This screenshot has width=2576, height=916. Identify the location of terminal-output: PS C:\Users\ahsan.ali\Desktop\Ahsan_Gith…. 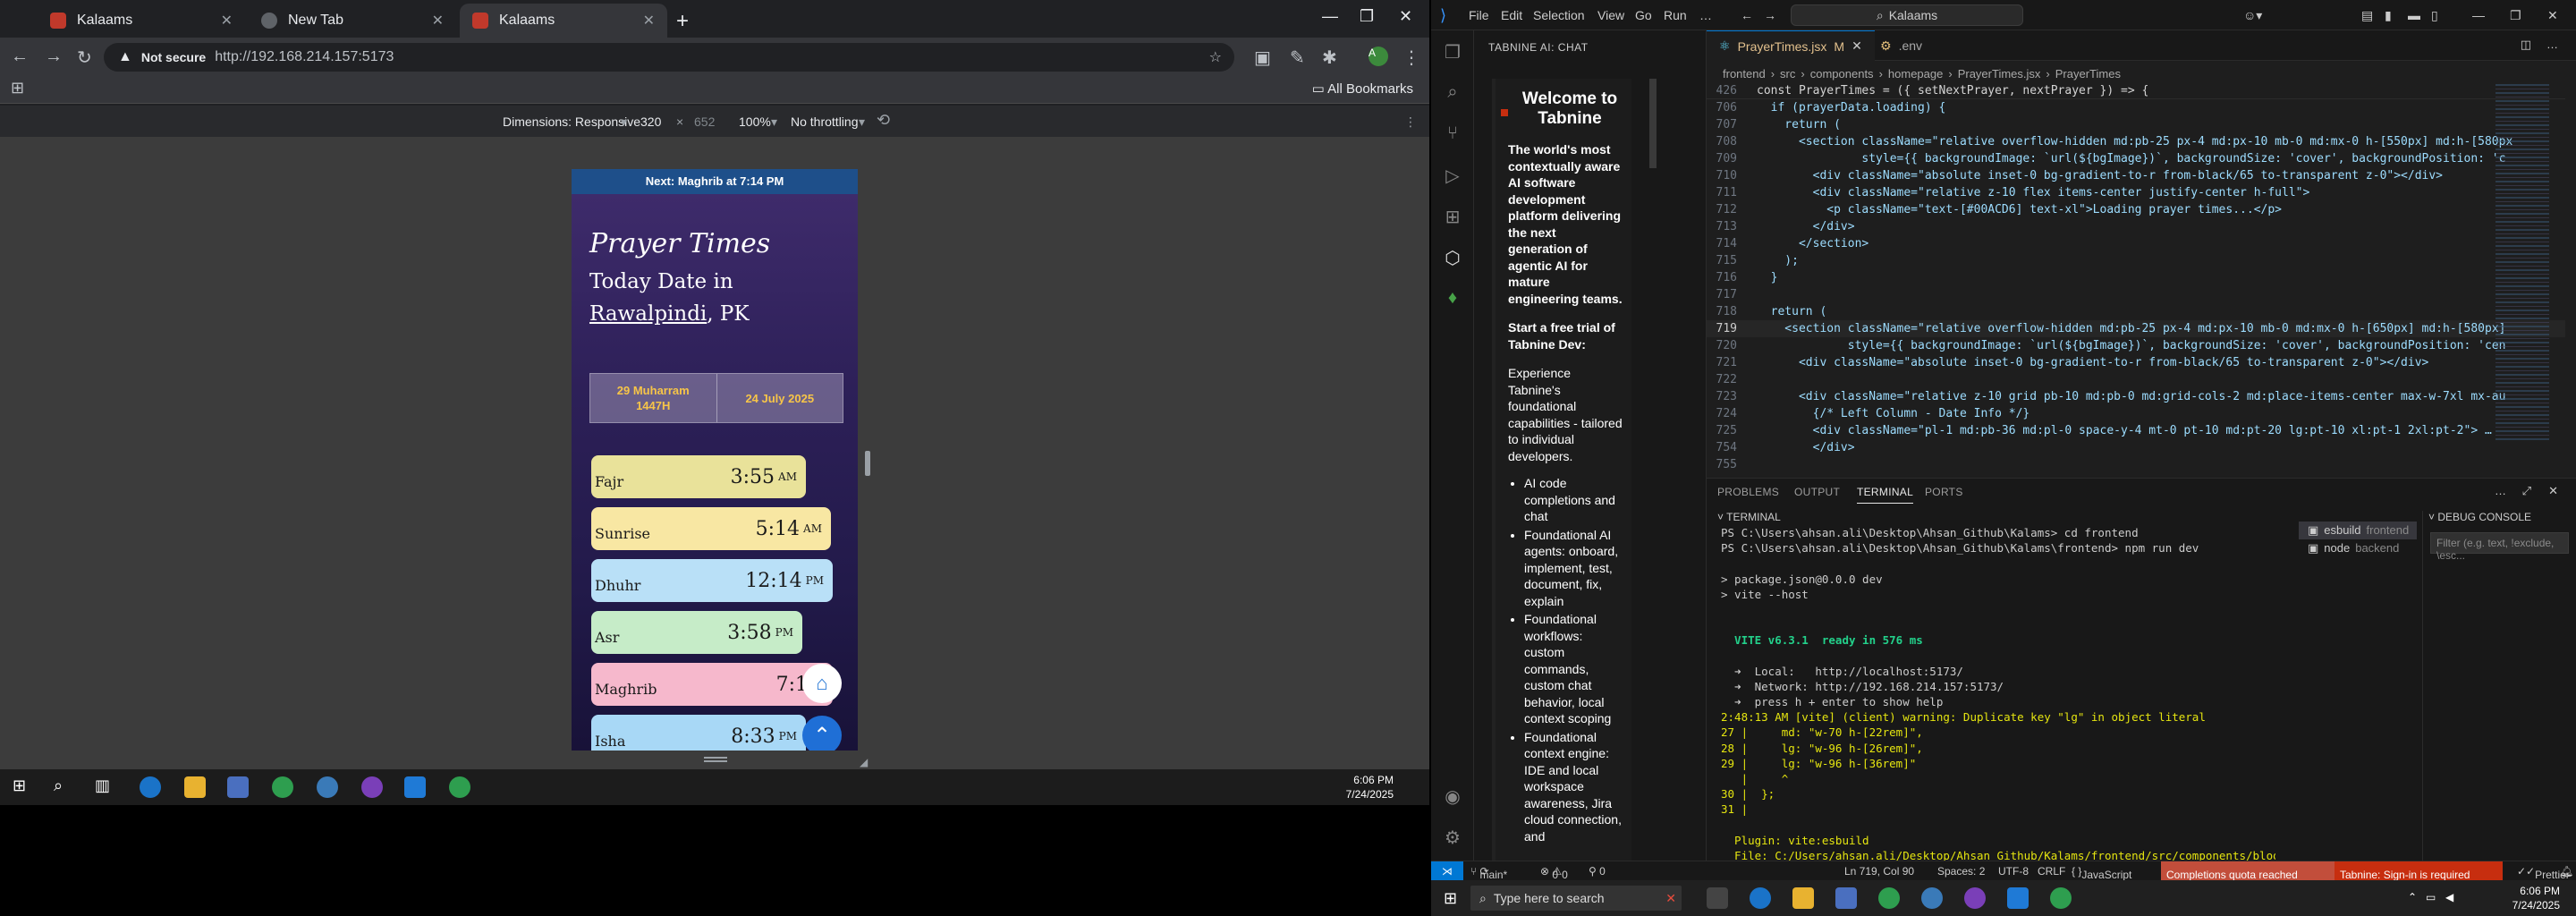
(1998, 693).